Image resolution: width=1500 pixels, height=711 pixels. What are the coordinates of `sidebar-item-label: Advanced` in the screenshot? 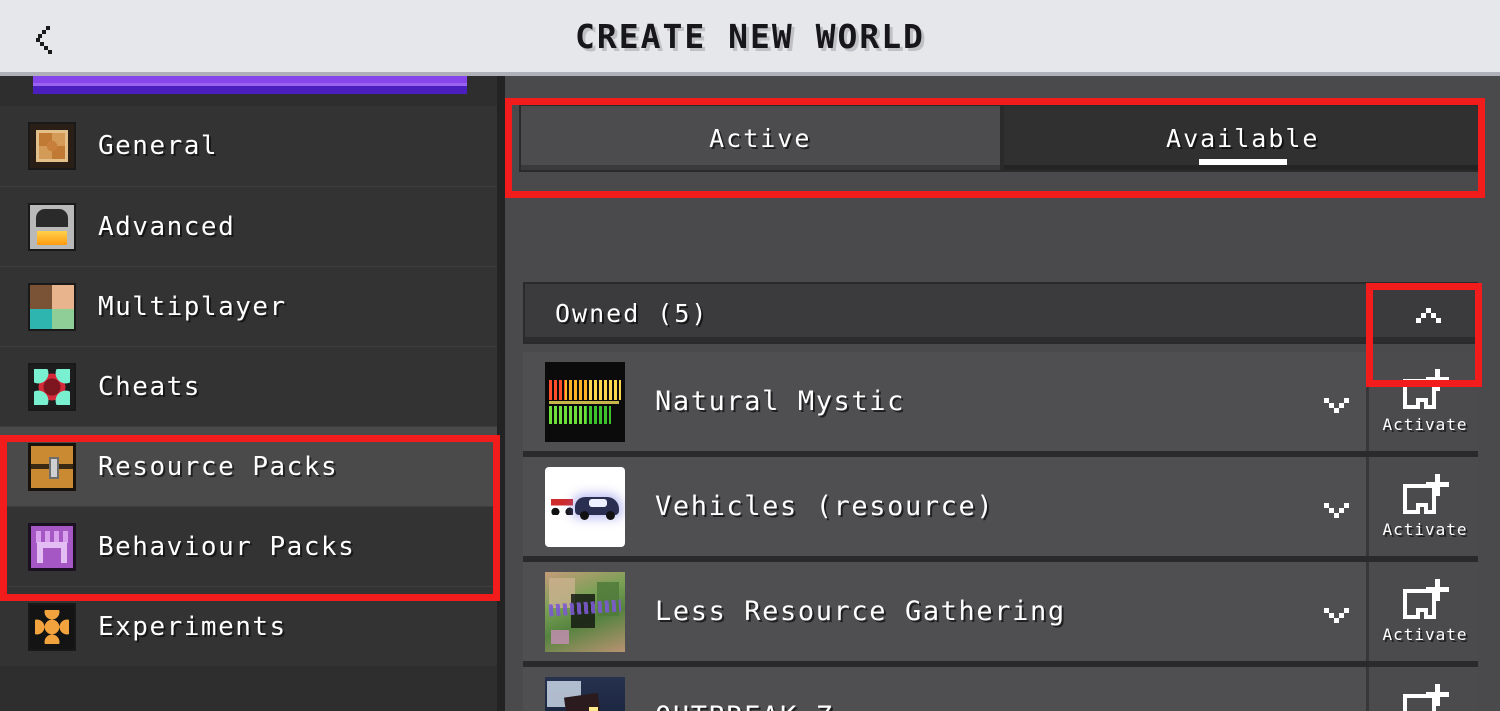 It's located at (167, 226).